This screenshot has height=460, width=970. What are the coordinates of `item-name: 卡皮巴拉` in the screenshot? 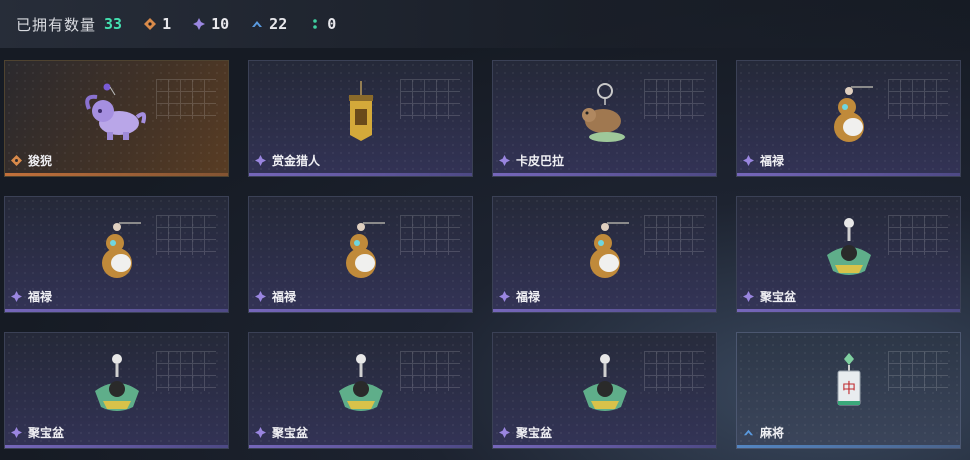 It's located at (531, 160).